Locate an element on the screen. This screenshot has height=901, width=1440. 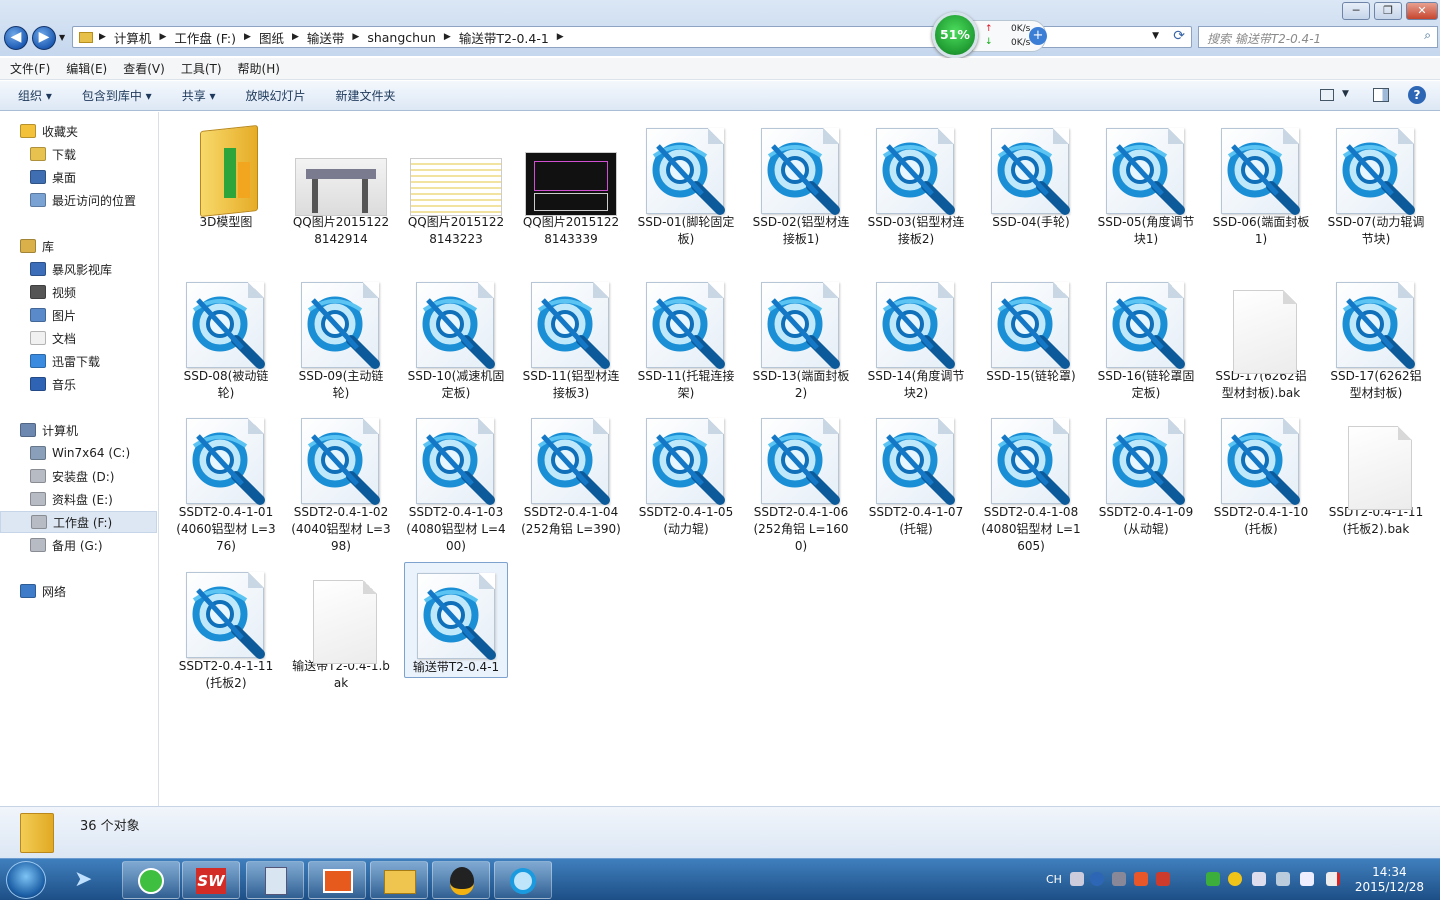
breadcrumb-item: 图纸 ▶ is located at coordinates (283, 37).